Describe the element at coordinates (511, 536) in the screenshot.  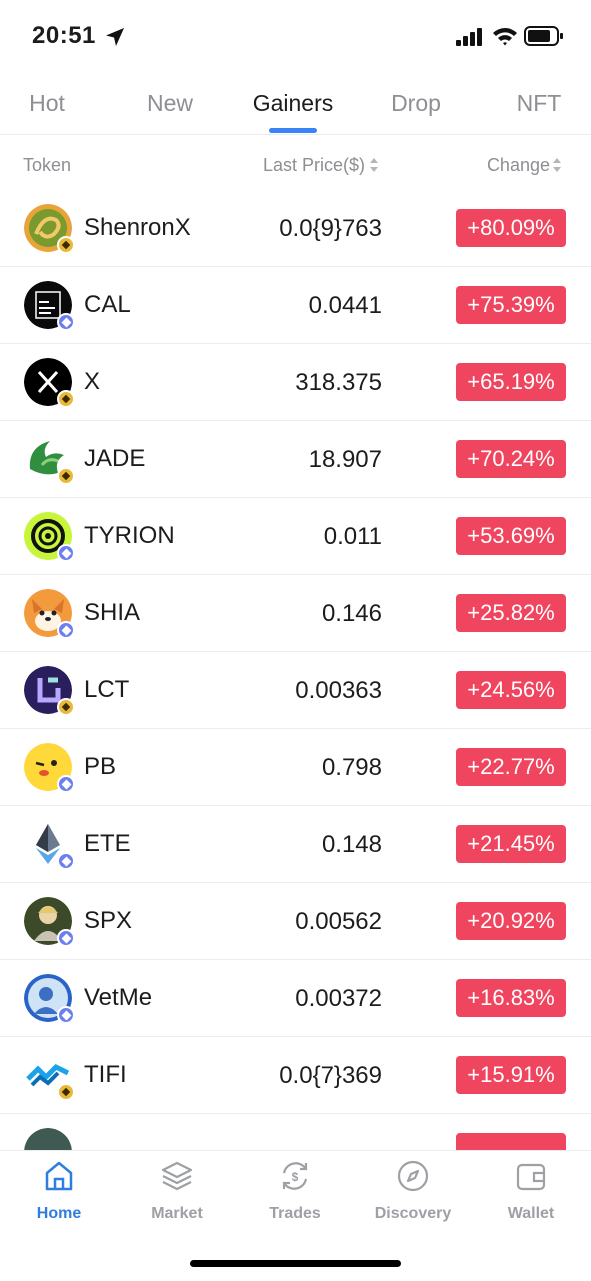
I see `change-badge: +53.69%` at that location.